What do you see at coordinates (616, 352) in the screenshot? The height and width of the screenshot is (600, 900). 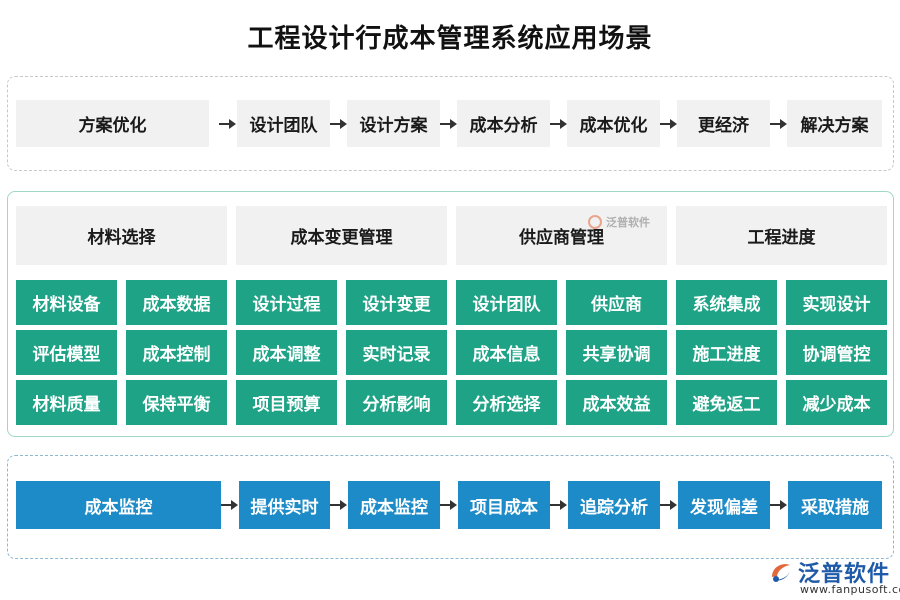 I see `grid-cell: 共享协调` at bounding box center [616, 352].